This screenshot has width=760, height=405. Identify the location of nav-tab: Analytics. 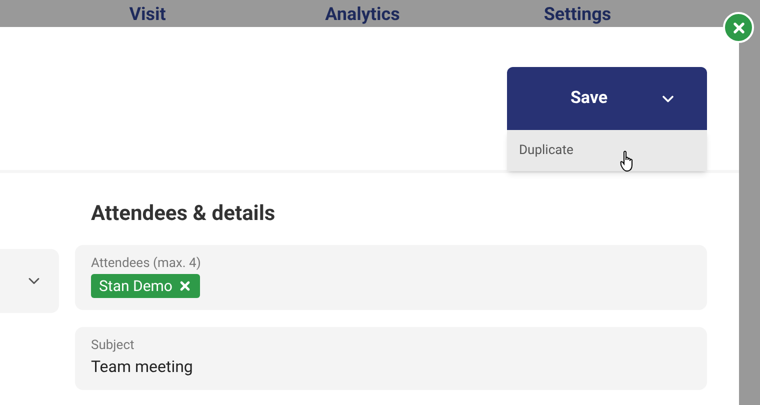
(362, 15).